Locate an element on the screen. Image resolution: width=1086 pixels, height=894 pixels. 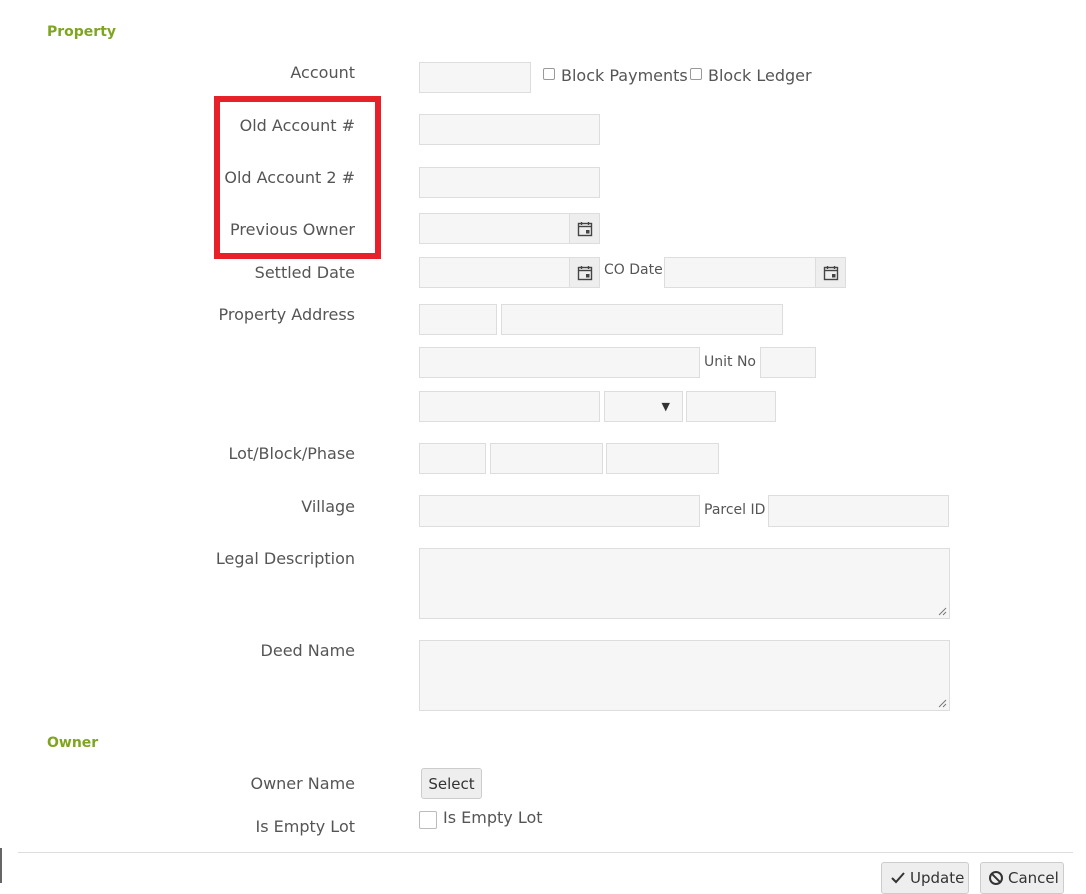
state-select: ▼ is located at coordinates (643, 406).